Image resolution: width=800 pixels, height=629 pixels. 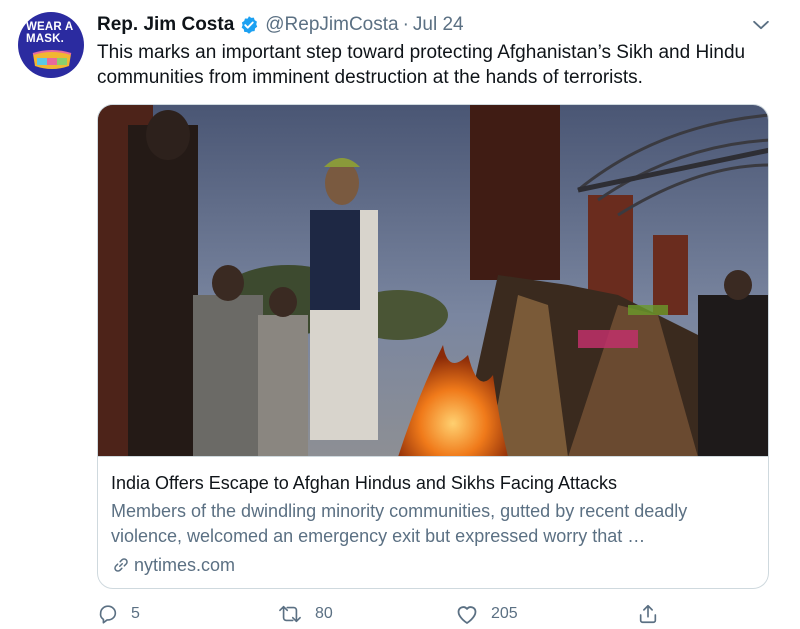 What do you see at coordinates (486, 614) in the screenshot?
I see `like-button: 205` at bounding box center [486, 614].